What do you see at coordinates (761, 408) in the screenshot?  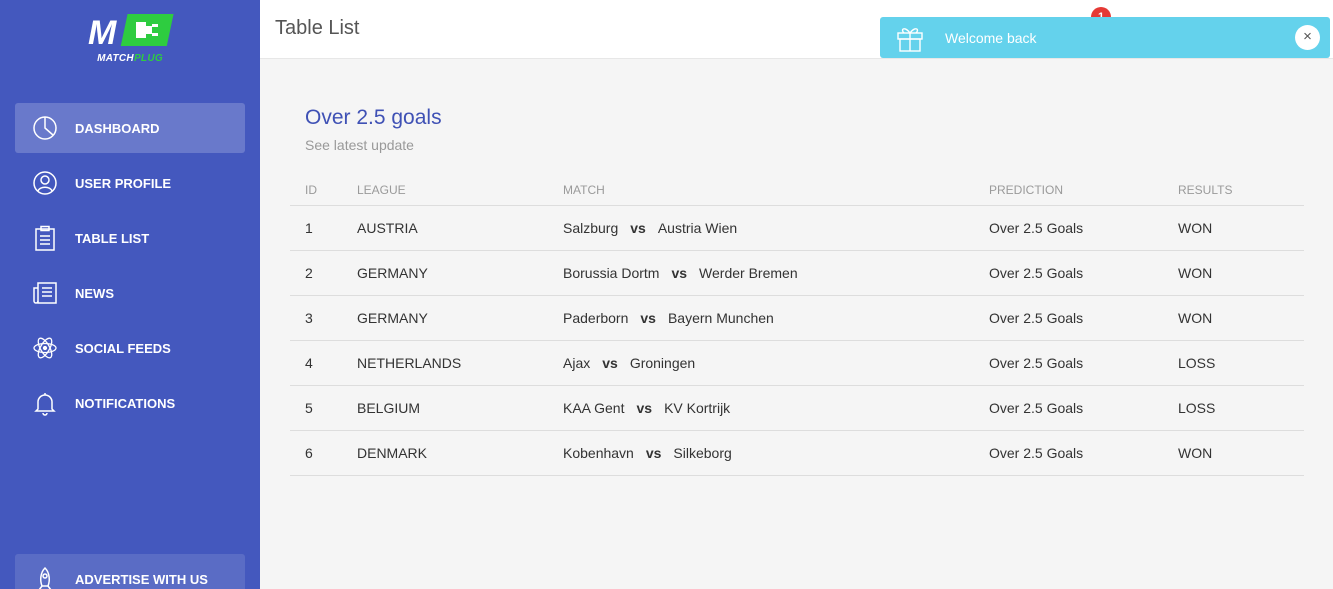 I see `cell-match: KAA Gent vs KV Kortrijk` at bounding box center [761, 408].